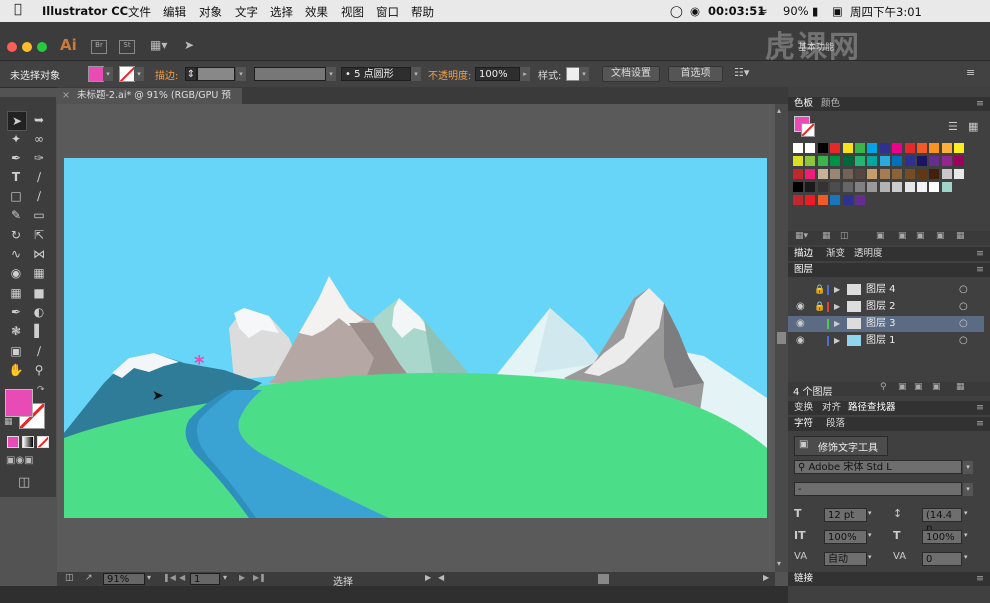 The image size is (990, 603). Describe the element at coordinates (980, 408) in the screenshot. I see `transform-panel-menu-icon: ≡` at that location.